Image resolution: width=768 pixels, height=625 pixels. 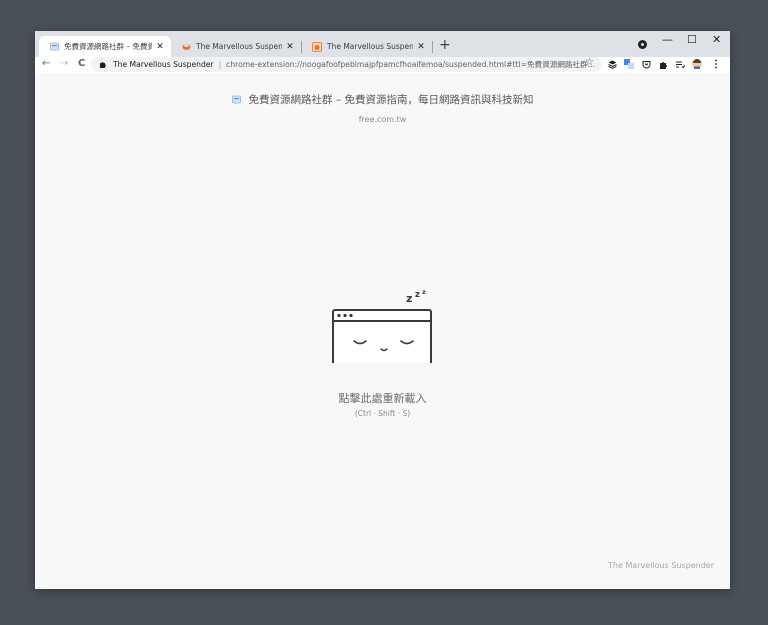 What do you see at coordinates (716, 64) in the screenshot?
I see `more-menu-icon` at bounding box center [716, 64].